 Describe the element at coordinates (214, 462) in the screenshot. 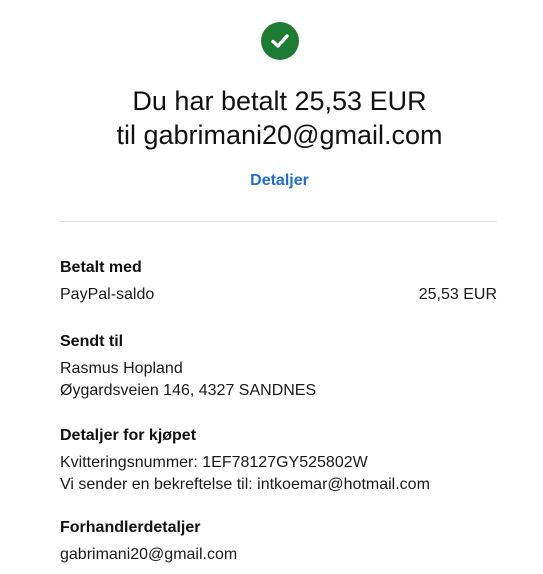

I see `receipt-number: Kvitteringsnummer: 1EF78127GY525802W` at that location.